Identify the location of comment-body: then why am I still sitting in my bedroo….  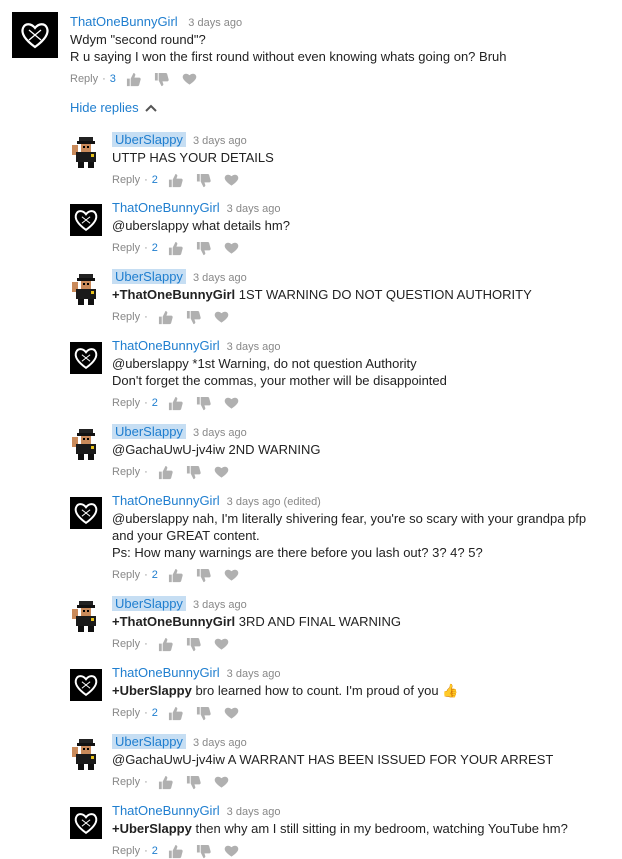
(379, 828).